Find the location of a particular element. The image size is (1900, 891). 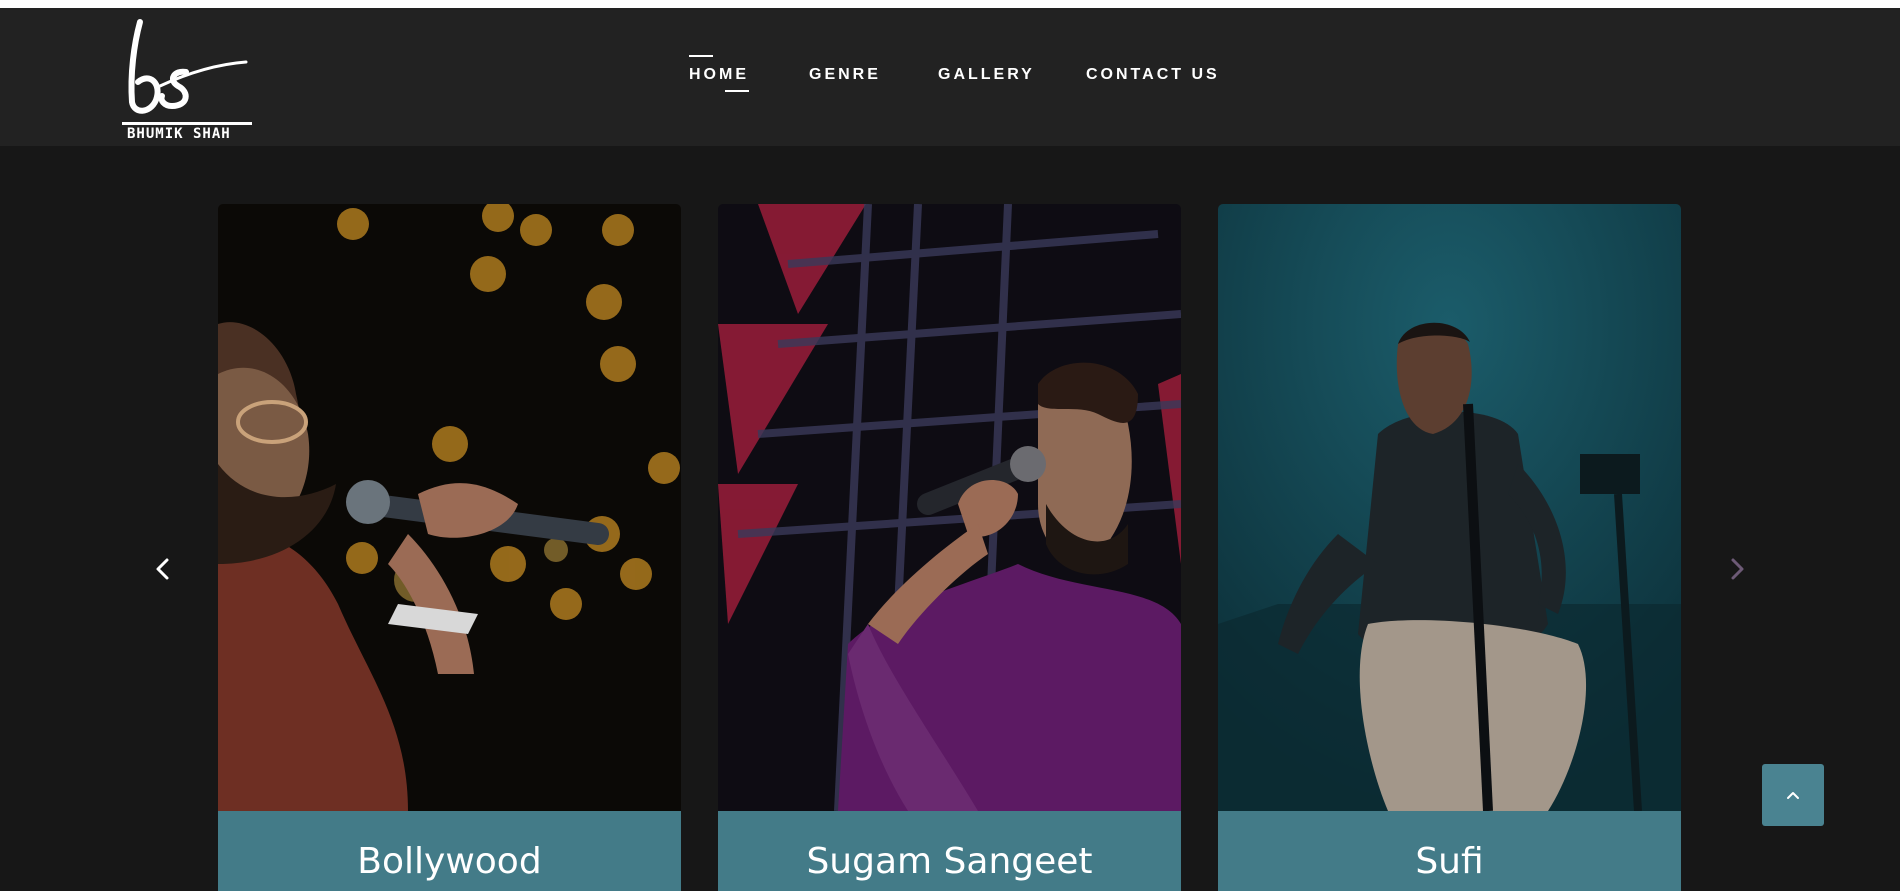

chevron-up-icon is located at coordinates (1793, 795).